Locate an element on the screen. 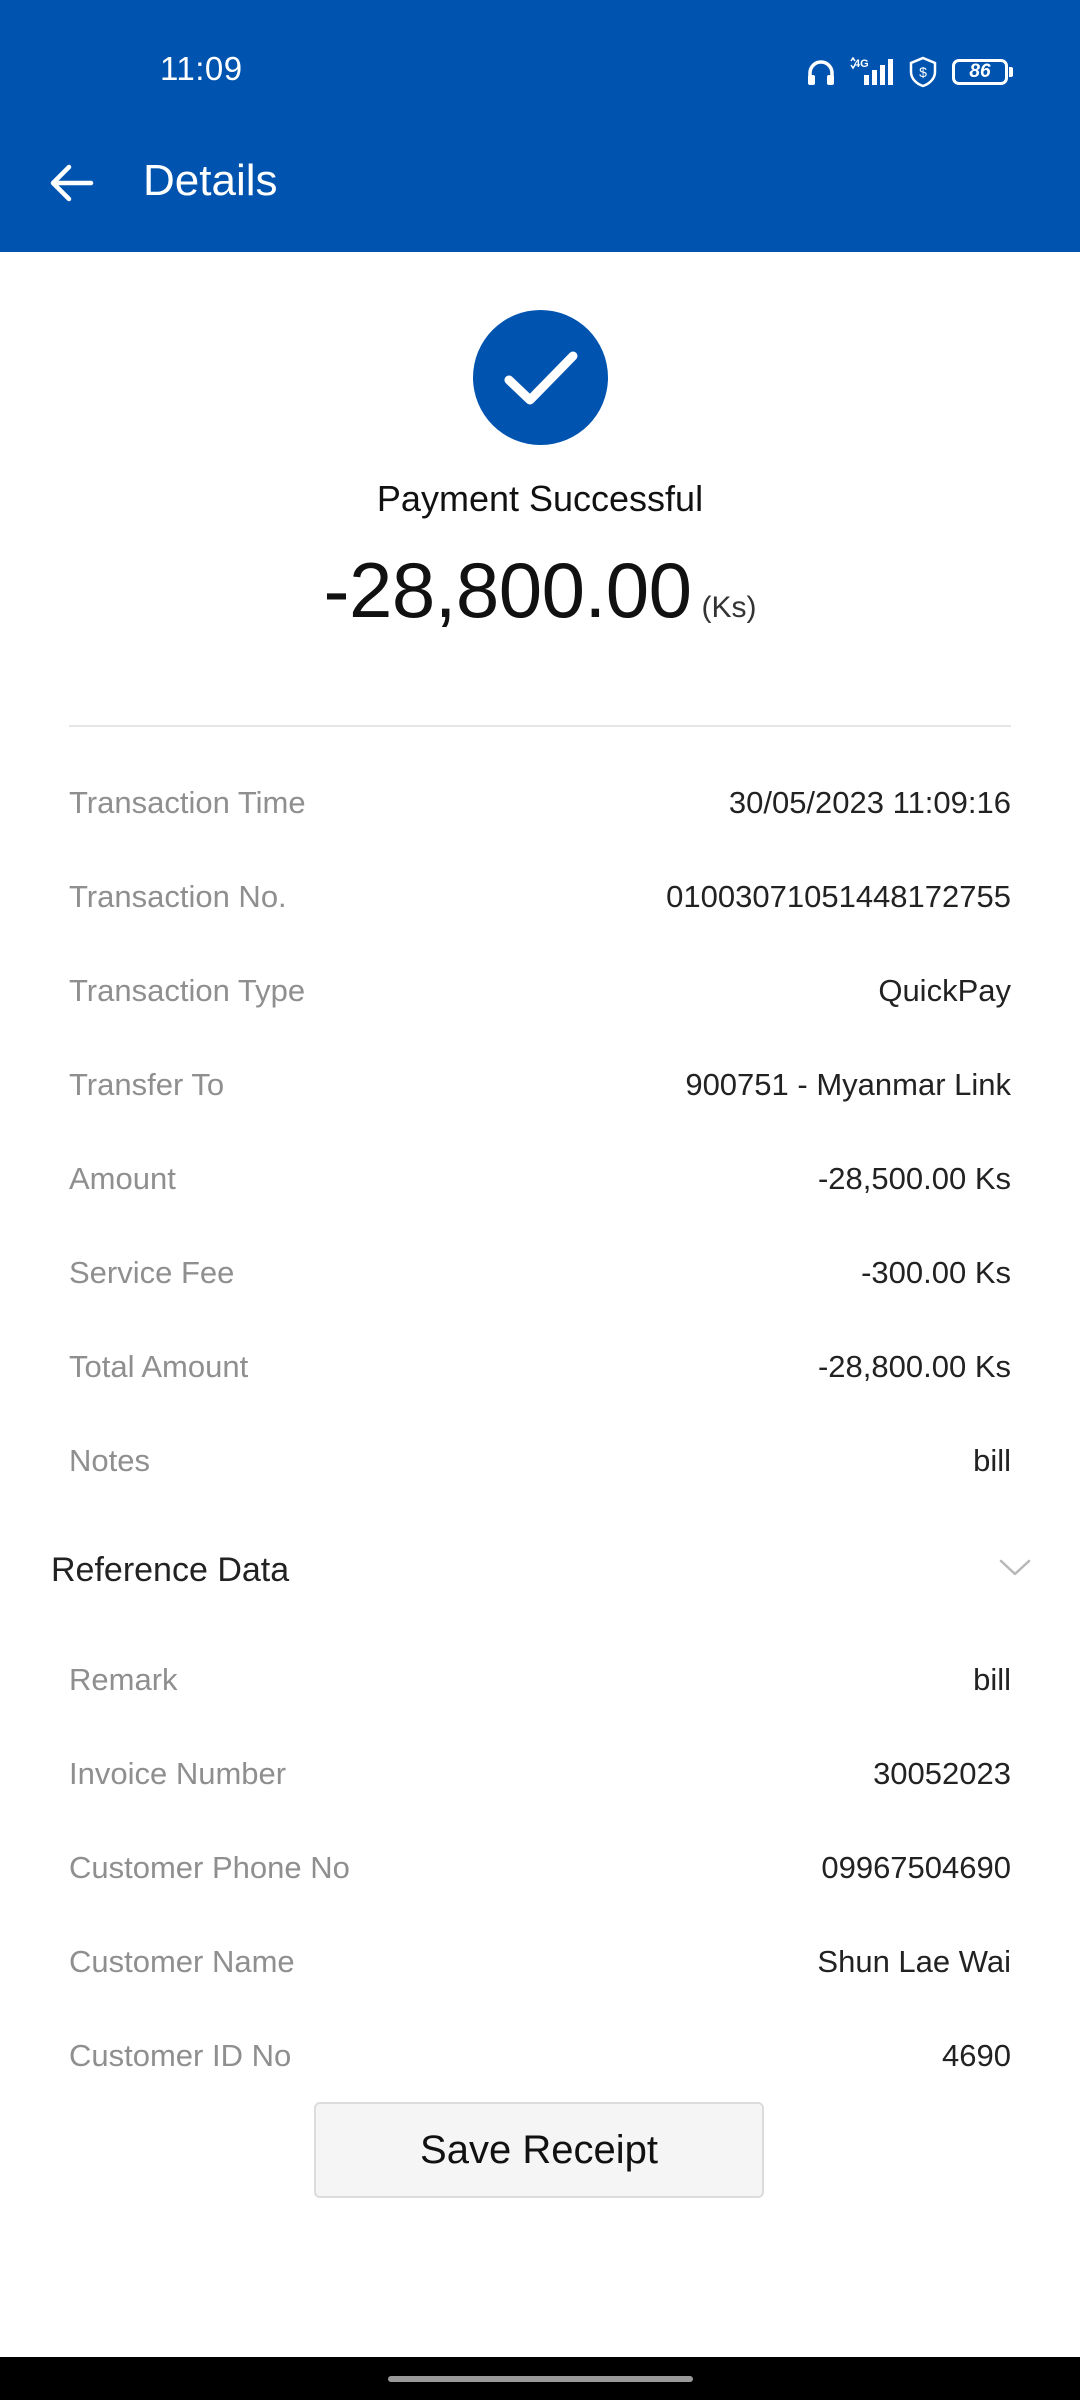  check-circle-icon is located at coordinates (540, 377).